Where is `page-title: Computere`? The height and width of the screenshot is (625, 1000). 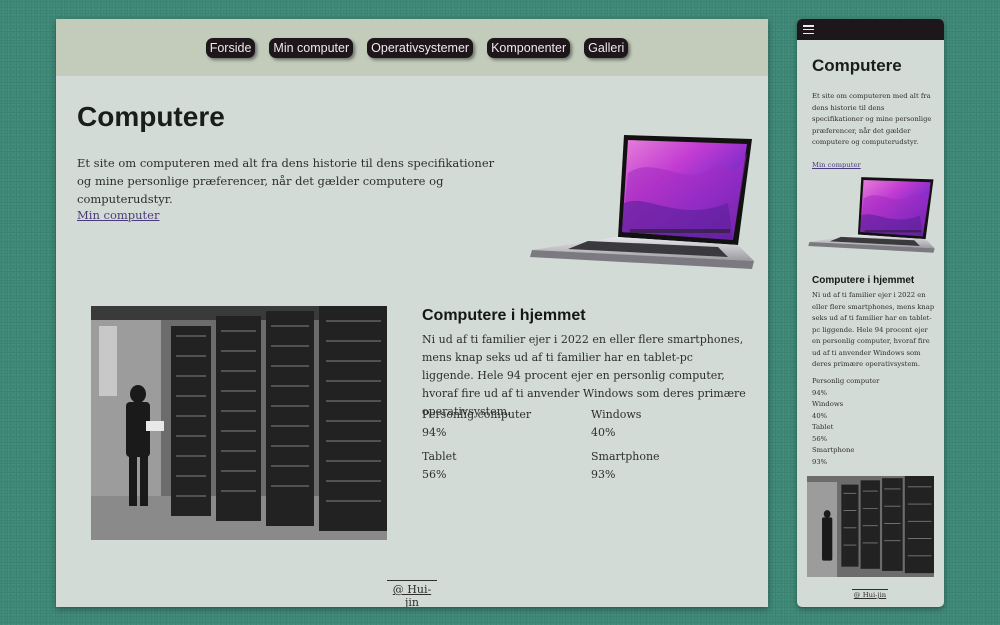 page-title: Computere is located at coordinates (151, 116).